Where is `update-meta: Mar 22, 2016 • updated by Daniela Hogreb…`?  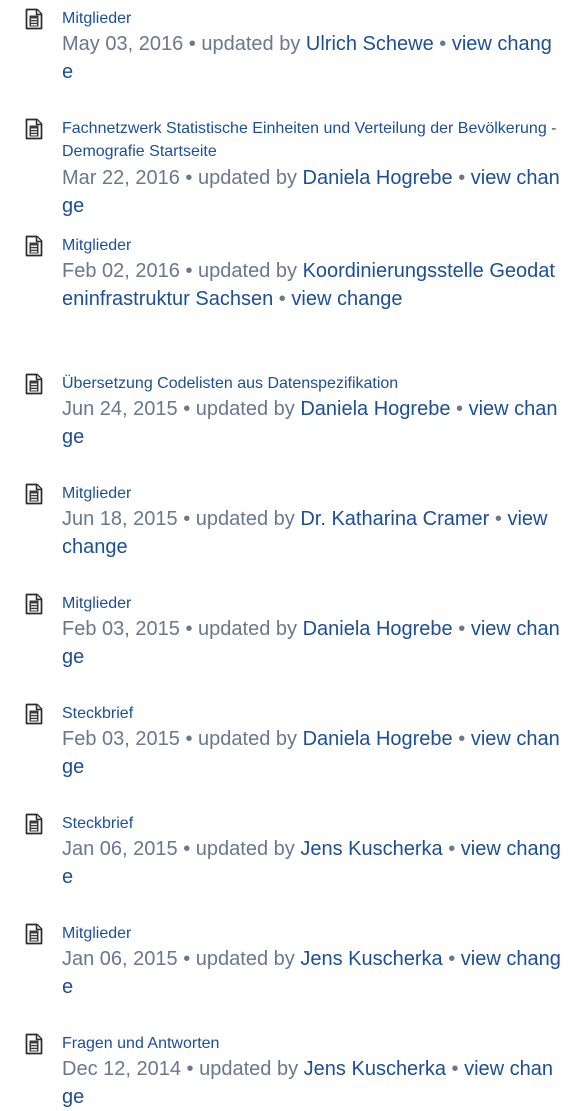 update-meta: Mar 22, 2016 • updated by Daniela Hogreb… is located at coordinates (312, 192).